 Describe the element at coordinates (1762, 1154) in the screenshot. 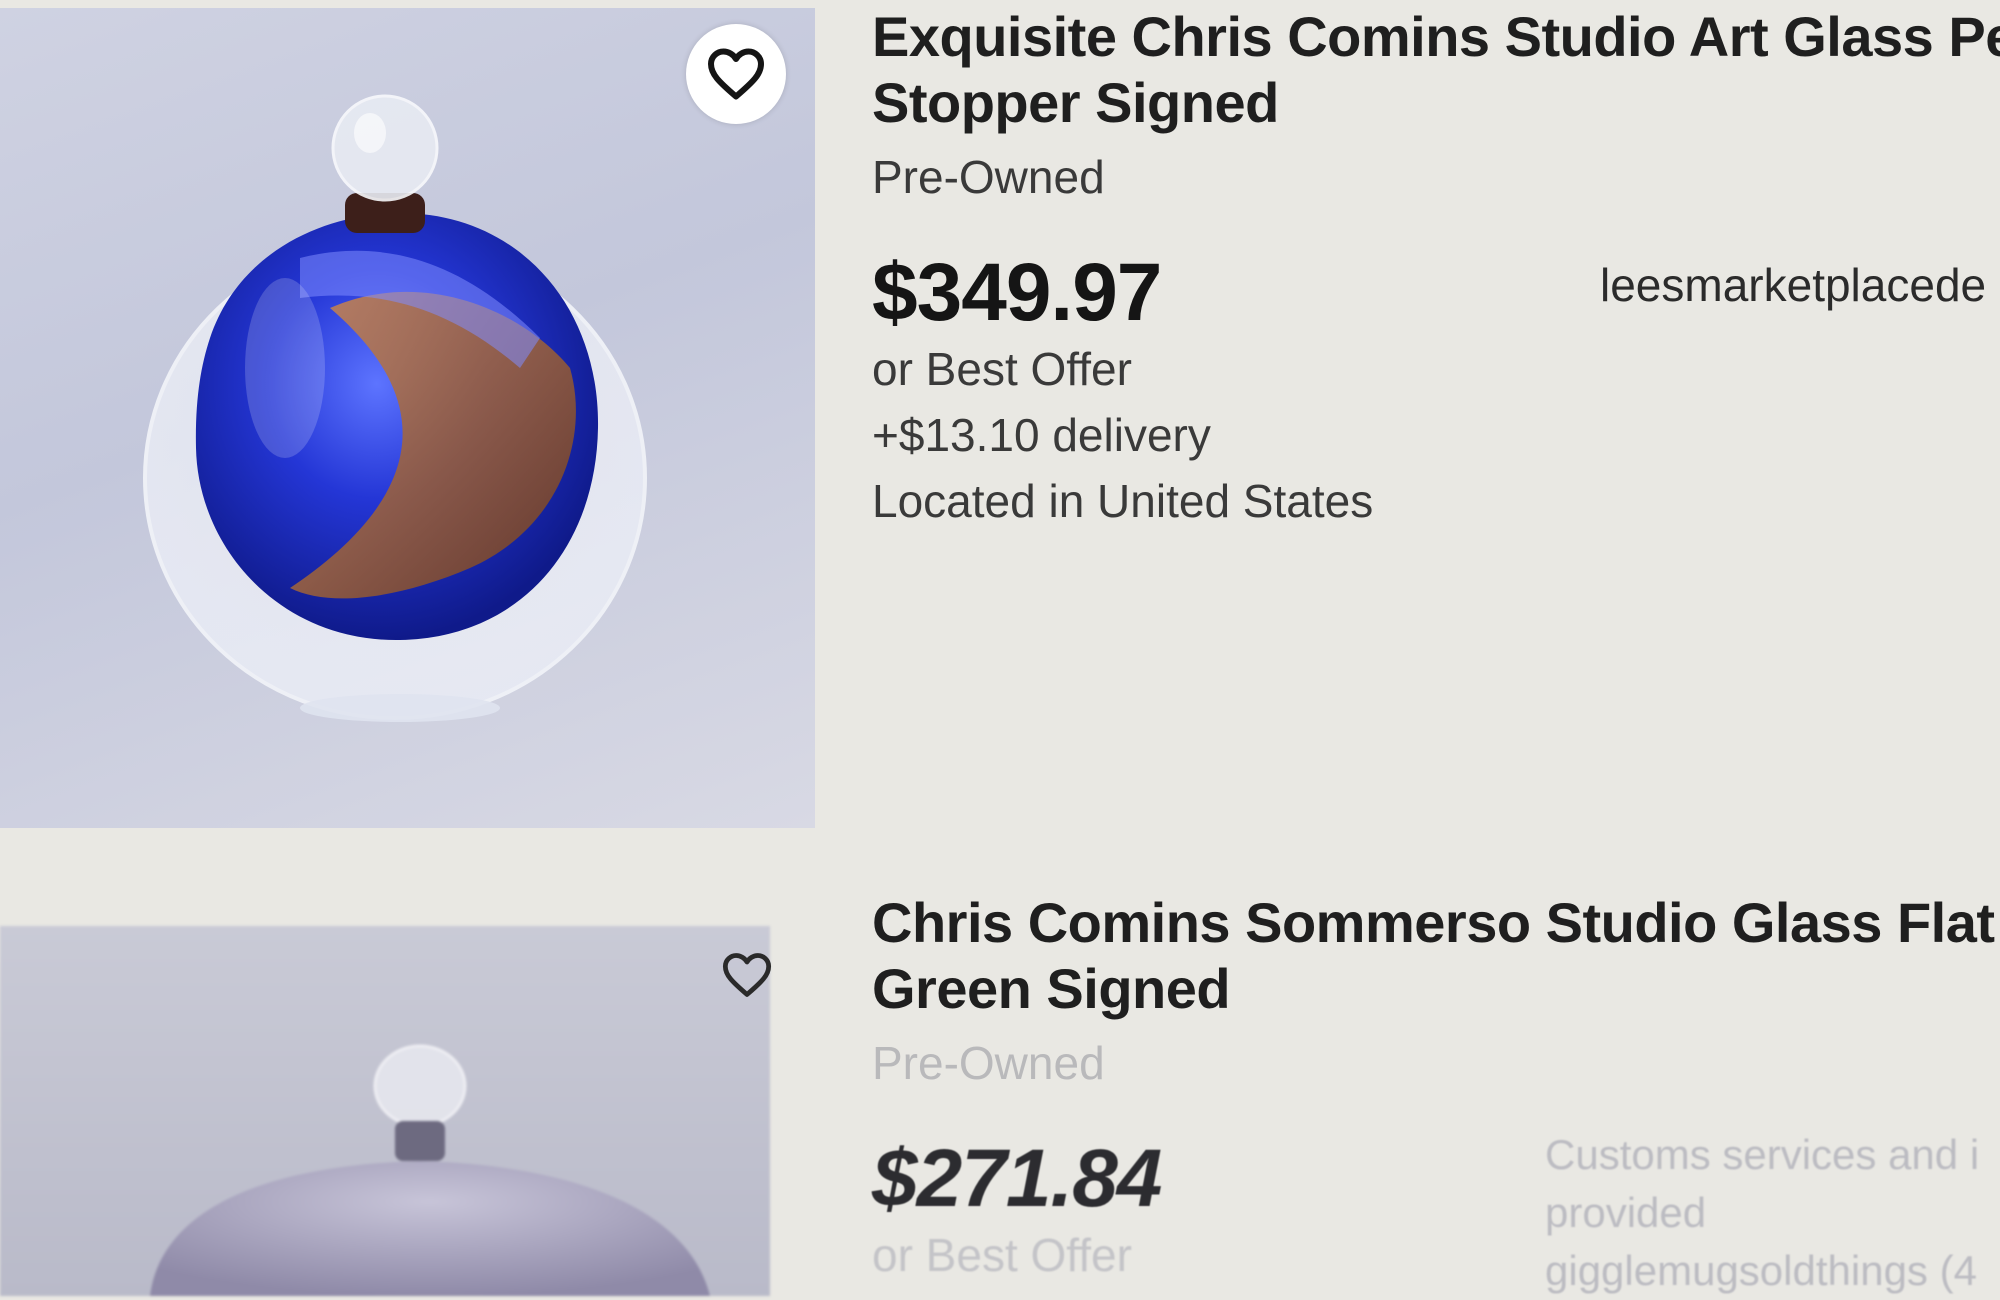

I see `customs-line1: Customs services and i` at that location.